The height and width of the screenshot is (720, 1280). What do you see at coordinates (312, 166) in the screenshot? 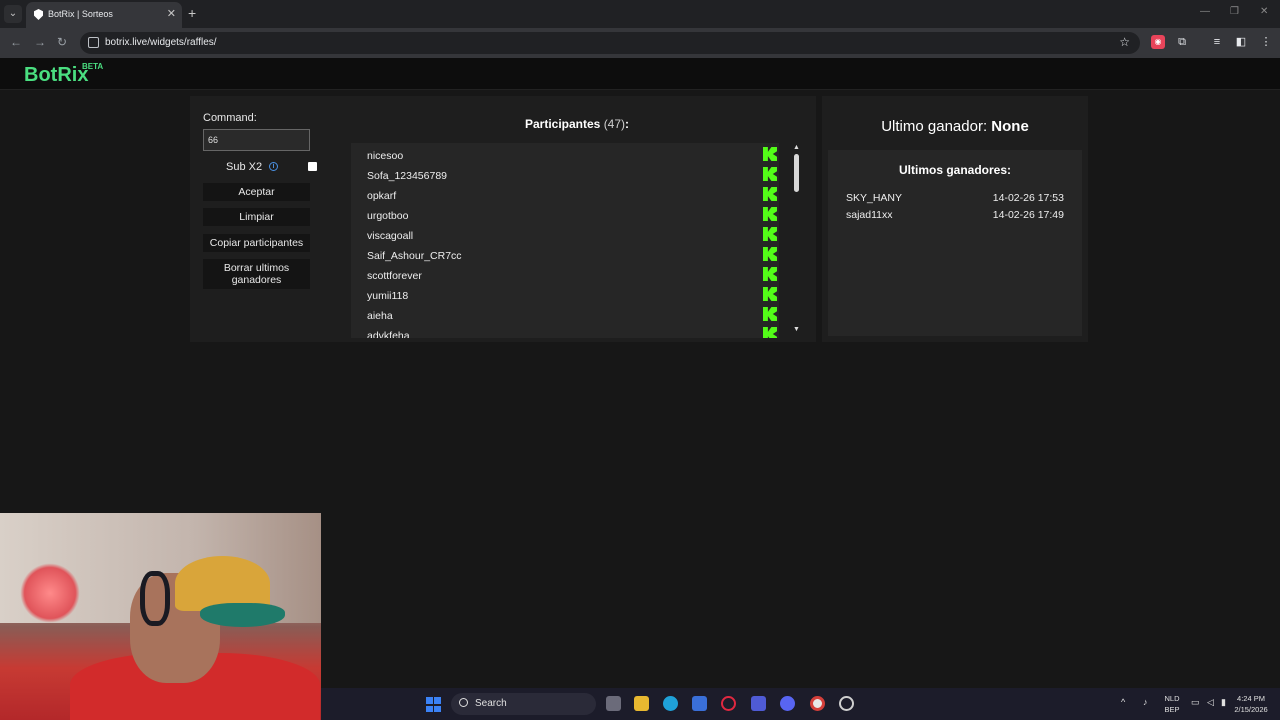
I see `subx2-checkbox` at bounding box center [312, 166].